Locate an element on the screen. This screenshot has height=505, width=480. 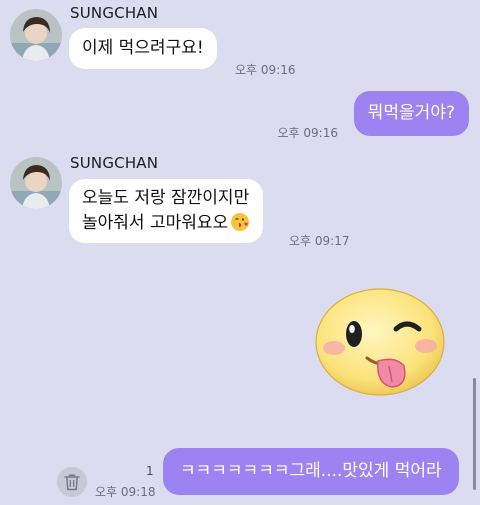
message-bubble: 오늘도 저랑 잠깐이지만 놀아줘서 고마워요오 is located at coordinates (166, 211).